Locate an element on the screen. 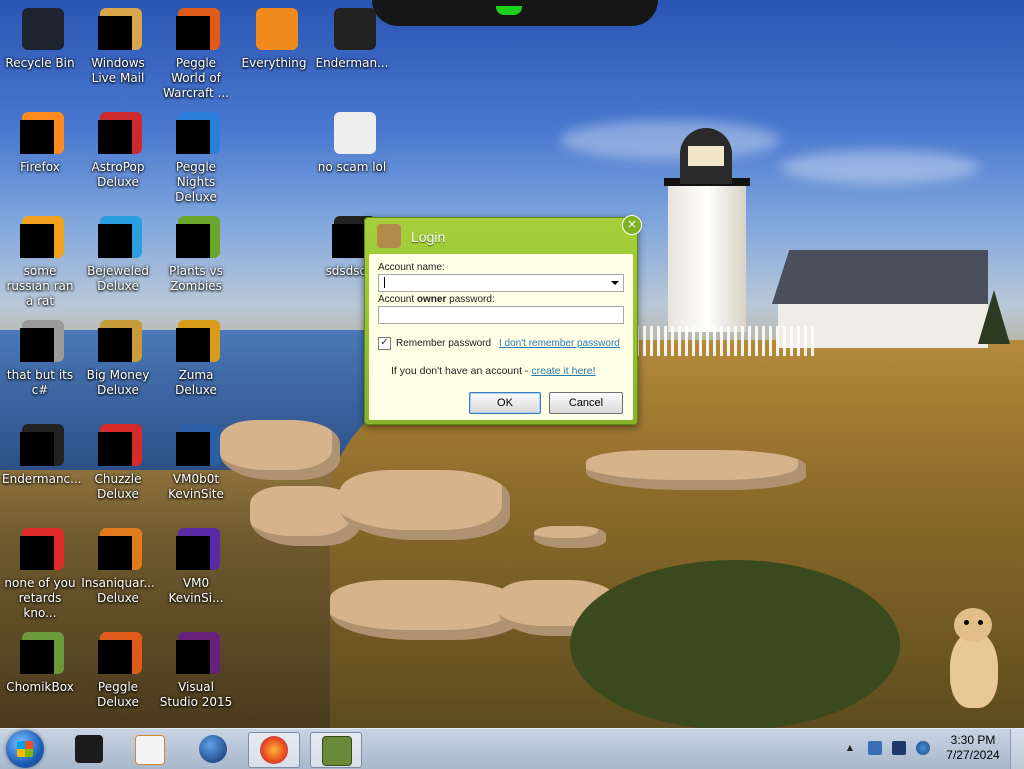  desktop-icon-label: no scam lol is located at coordinates (352, 167).